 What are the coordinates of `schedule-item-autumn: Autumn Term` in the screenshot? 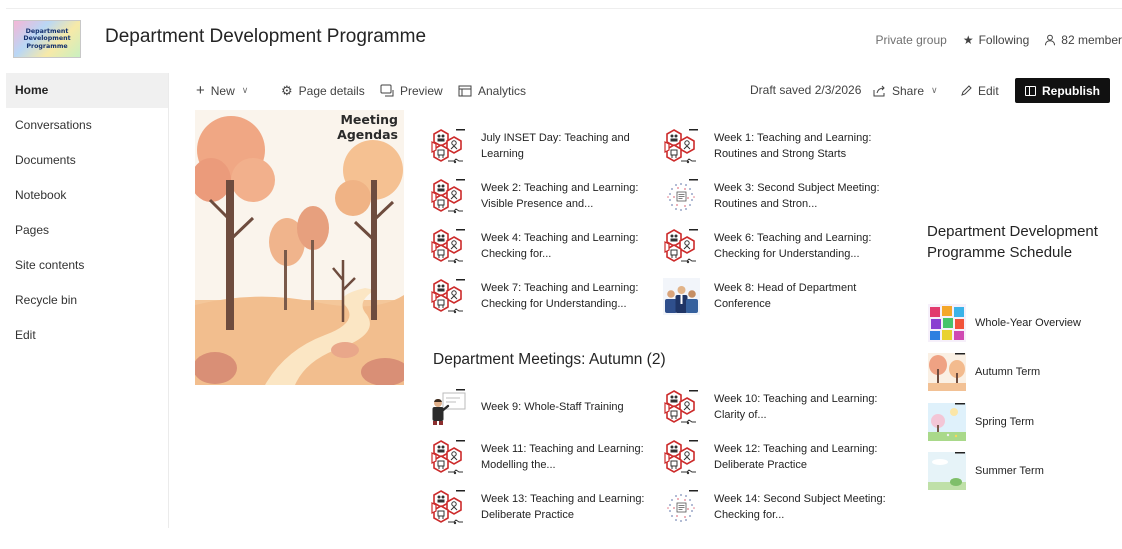 It's located at (1022, 373).